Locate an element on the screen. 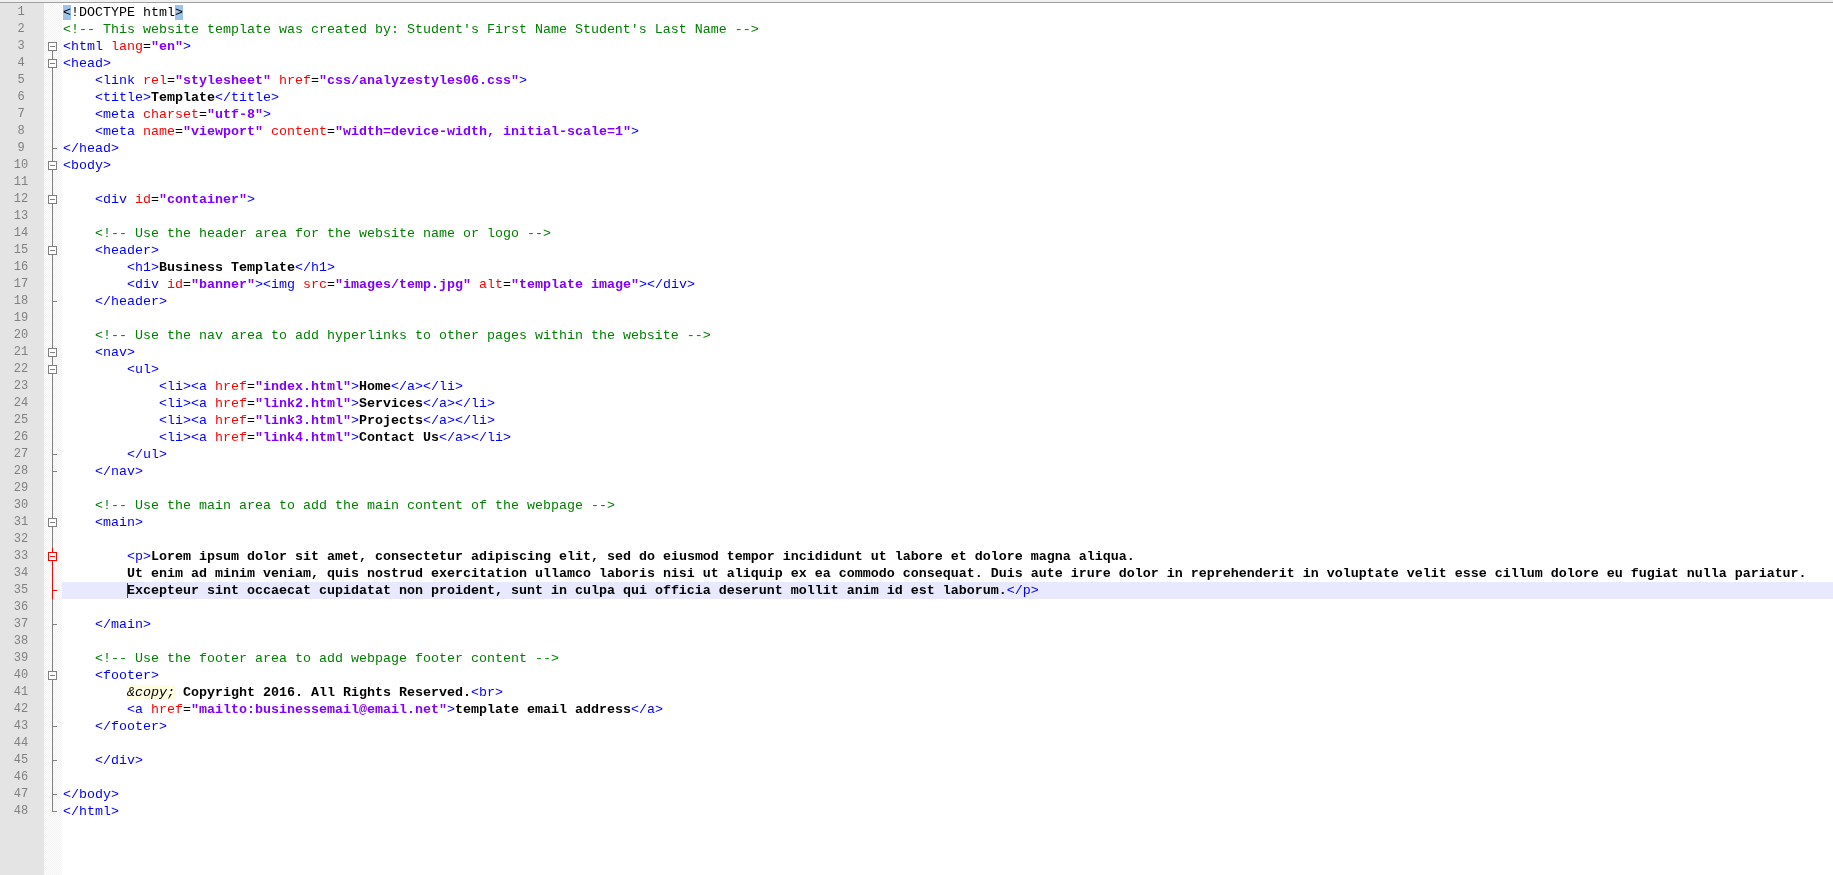 The image size is (1833, 875). line-number: 23 is located at coordinates (21, 386).